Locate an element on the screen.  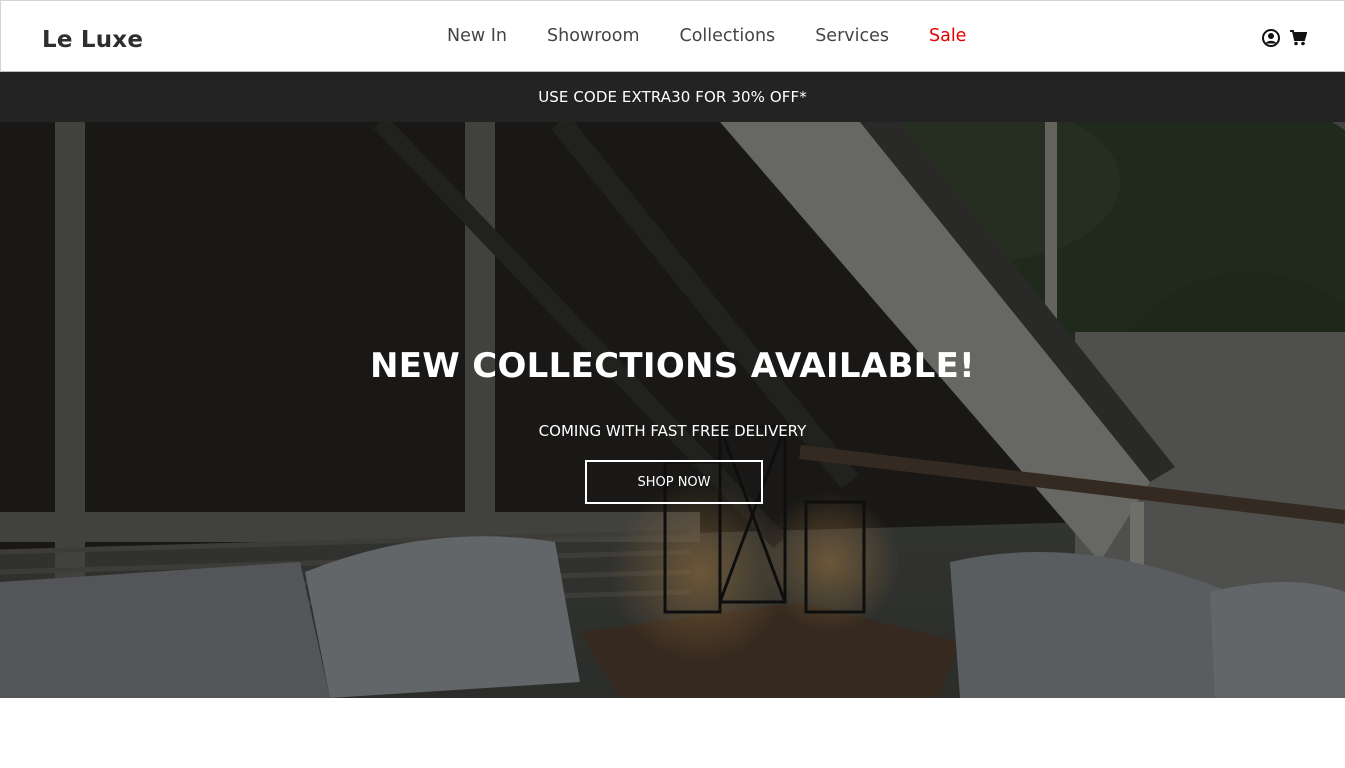
nav-item-collections: Collections is located at coordinates (728, 36).